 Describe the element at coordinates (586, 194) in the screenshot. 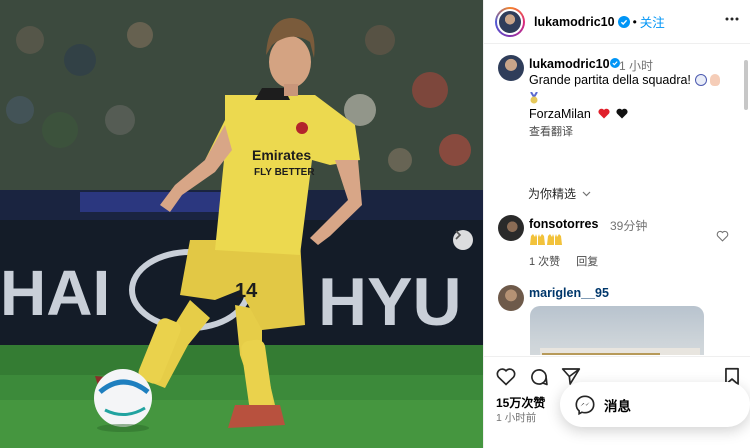

I see `chevron-down-icon` at that location.